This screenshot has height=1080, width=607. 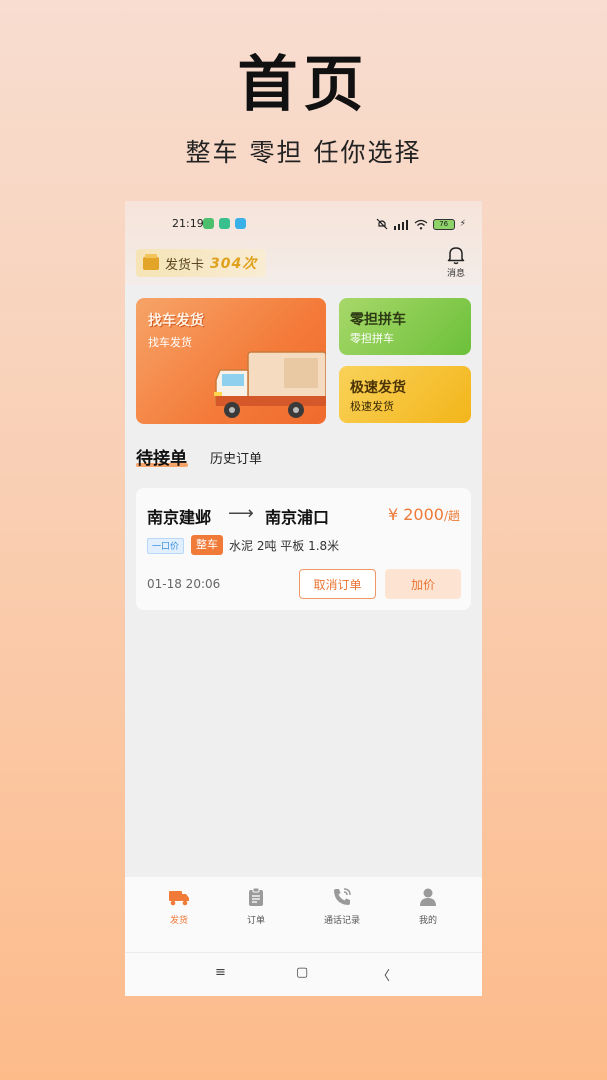 What do you see at coordinates (240, 223) in the screenshot?
I see `message-notification-icon` at bounding box center [240, 223].